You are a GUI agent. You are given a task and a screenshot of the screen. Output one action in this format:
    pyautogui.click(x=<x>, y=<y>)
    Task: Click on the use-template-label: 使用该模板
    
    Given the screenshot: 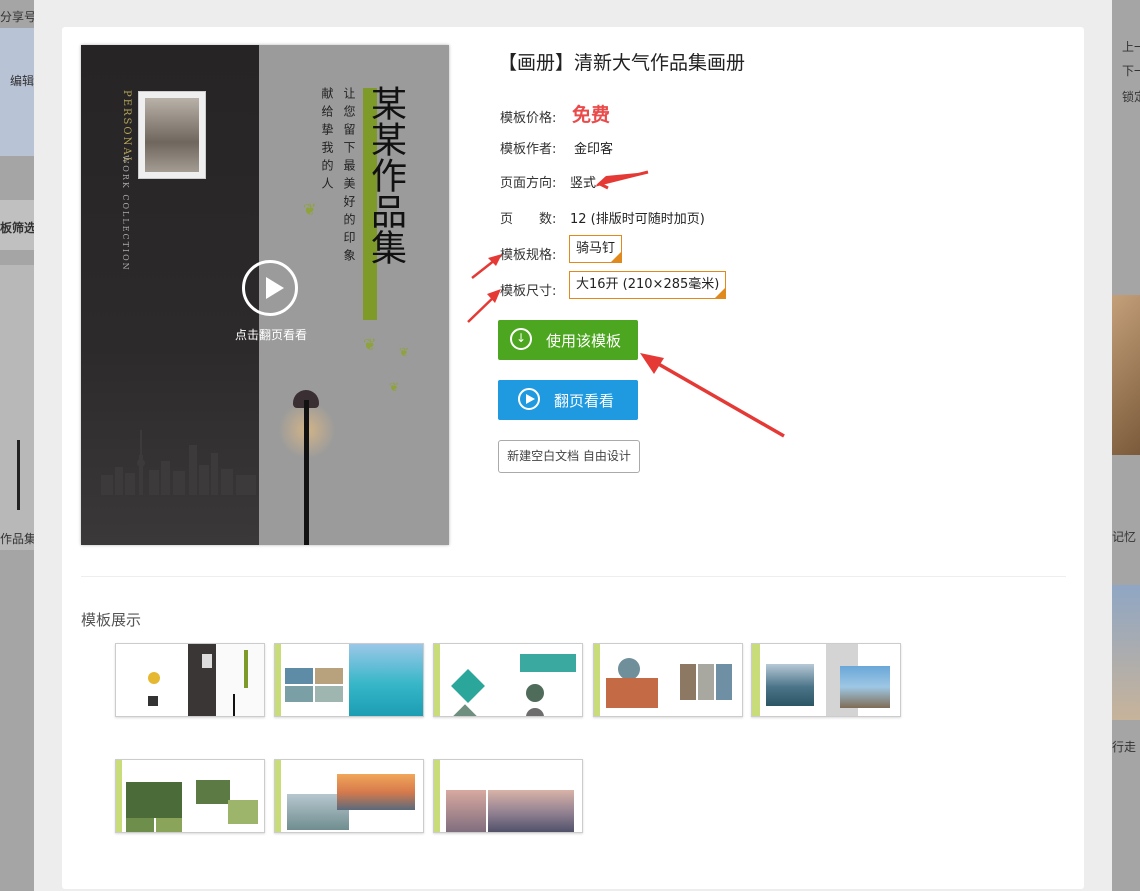 What is the action you would take?
    pyautogui.click(x=584, y=341)
    